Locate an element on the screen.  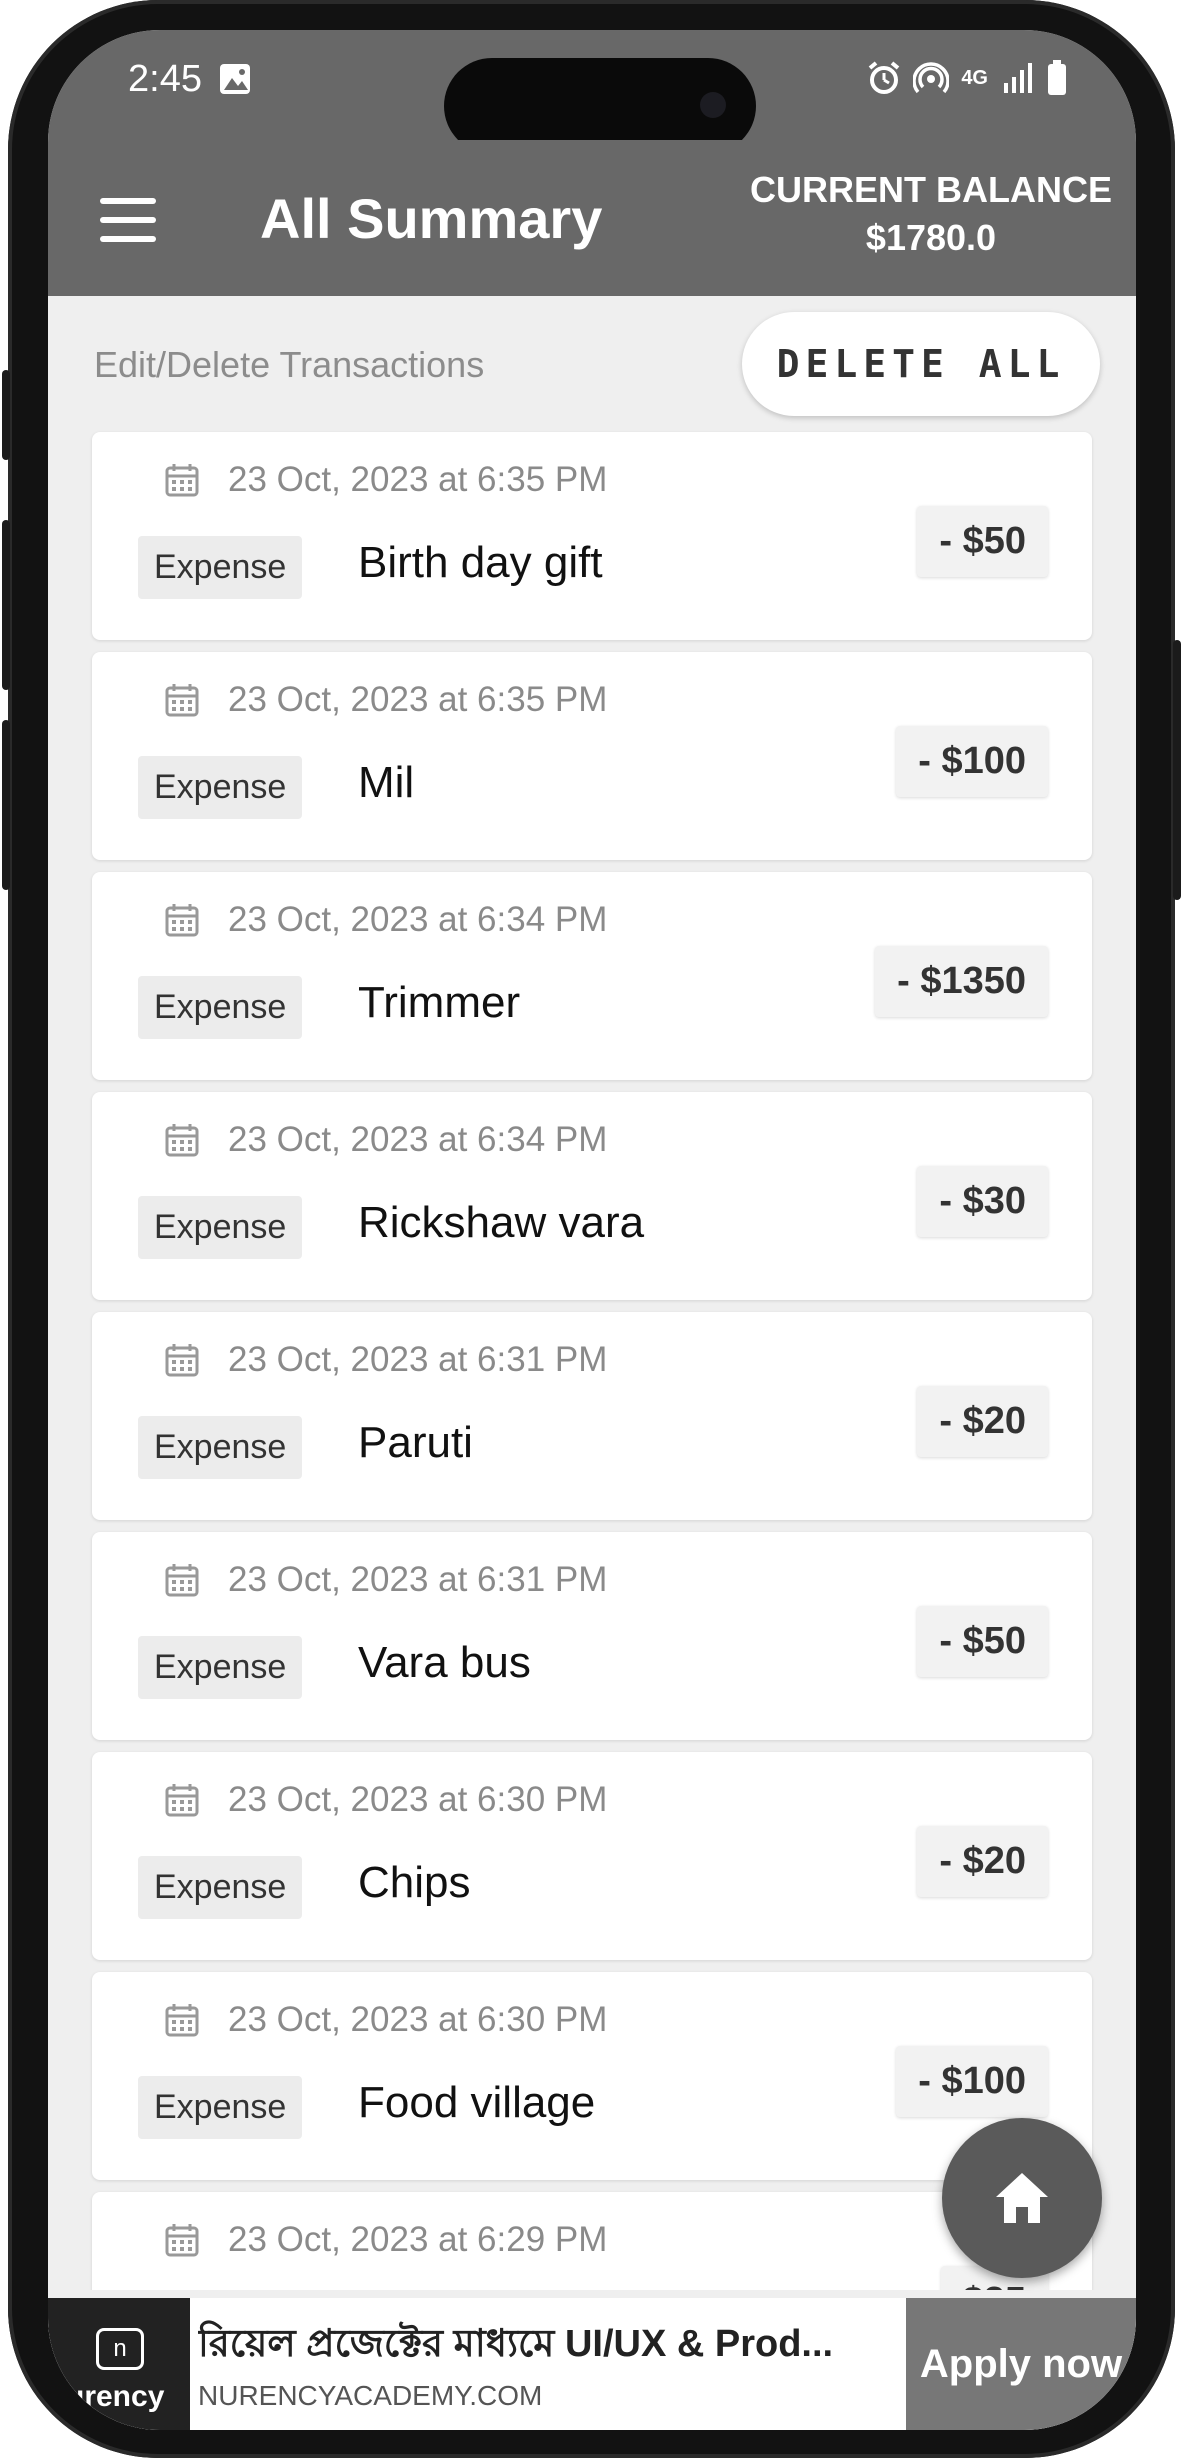
transaction-date: 23 Oct, 2023 at 6:29 PM is located at coordinates (418, 2239).